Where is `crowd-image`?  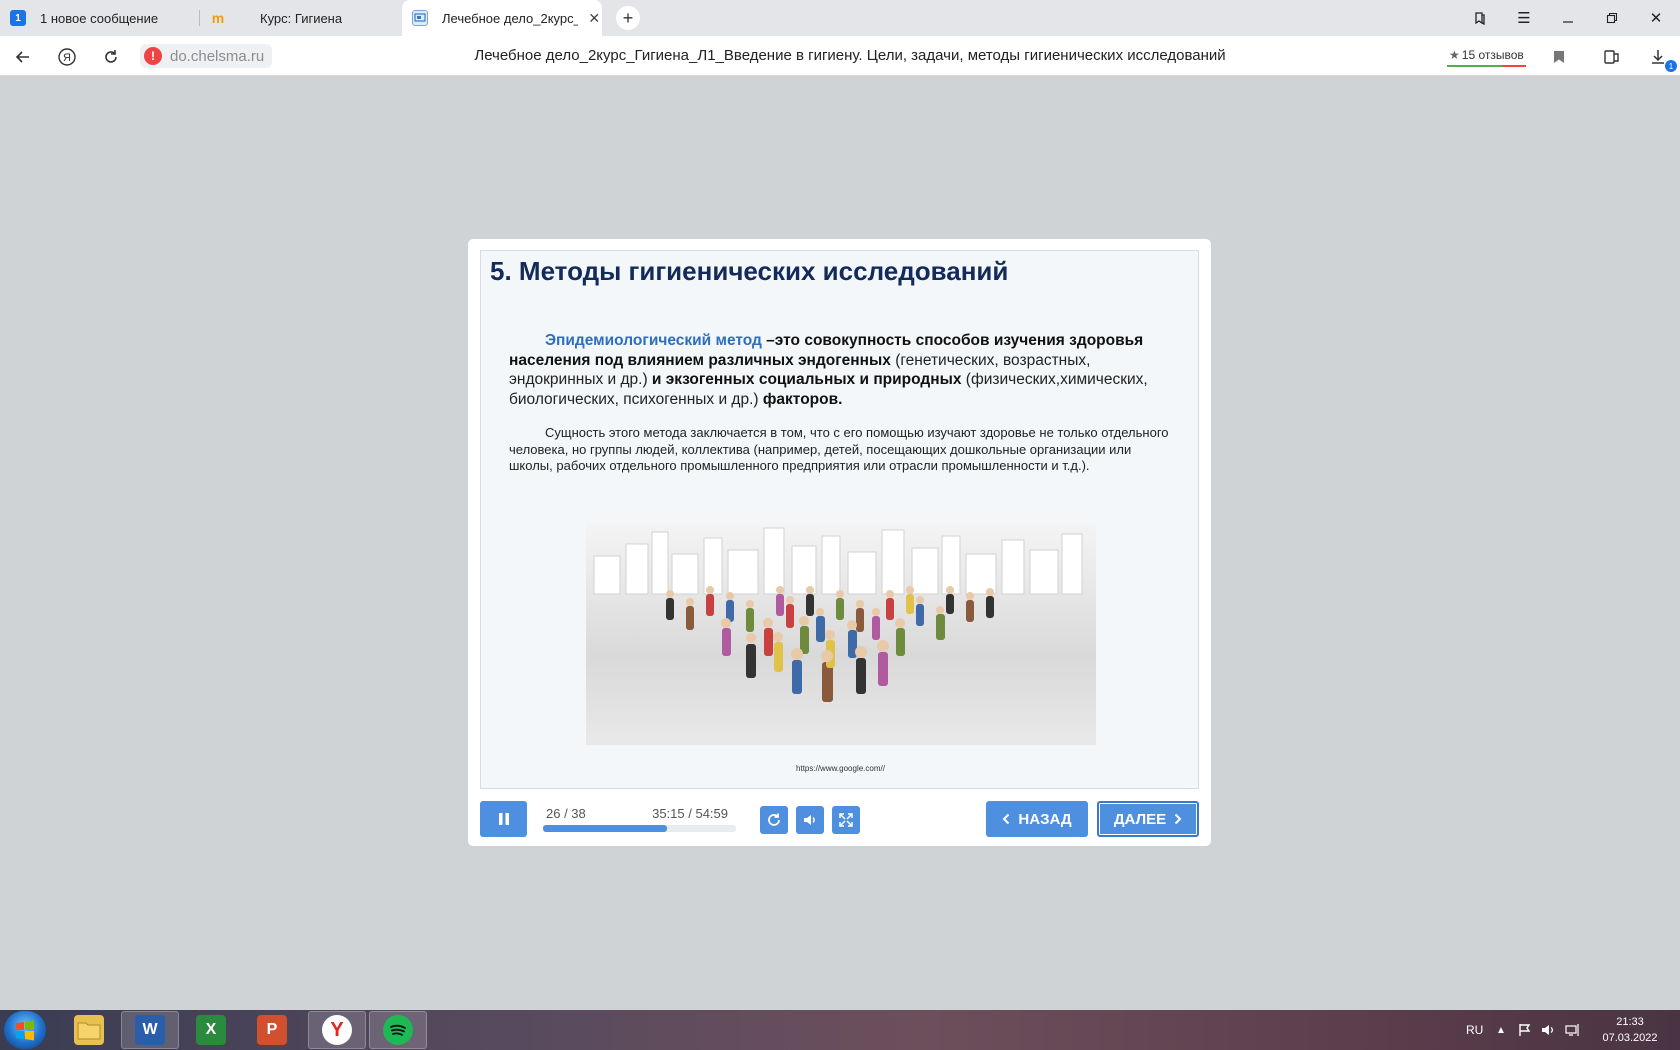 crowd-image is located at coordinates (838, 614).